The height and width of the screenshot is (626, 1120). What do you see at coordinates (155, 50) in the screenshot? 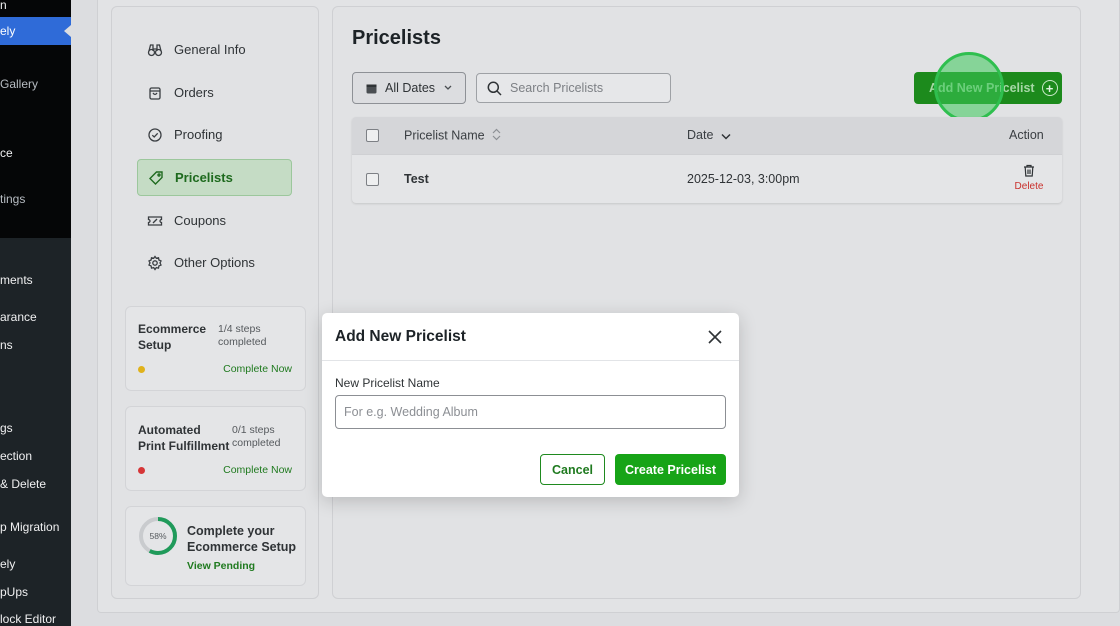
I see `binoculars-icon` at bounding box center [155, 50].